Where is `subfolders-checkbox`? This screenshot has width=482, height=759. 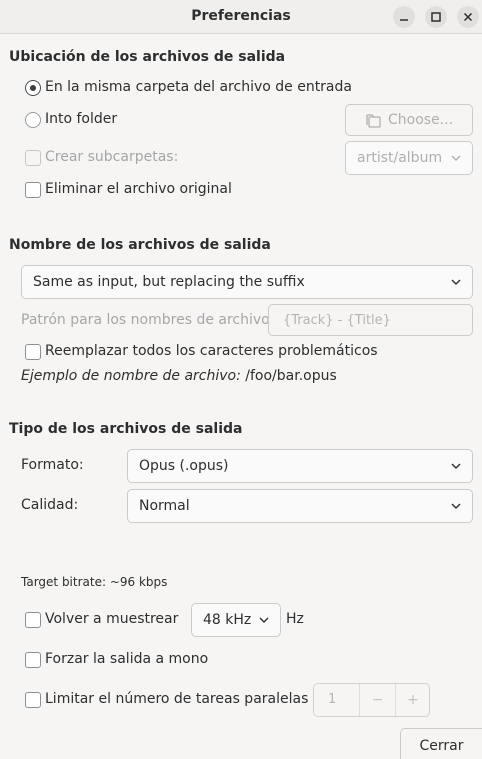 subfolders-checkbox is located at coordinates (33, 158).